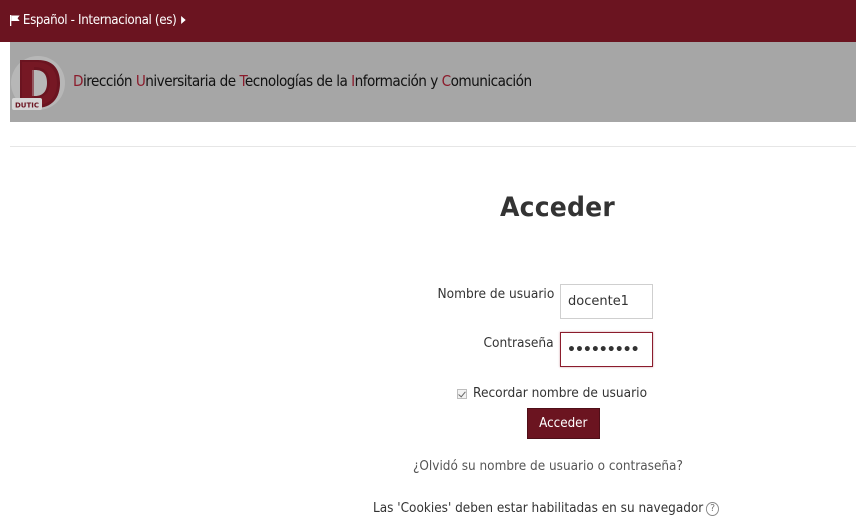 This screenshot has height=522, width=856. What do you see at coordinates (491, 81) in the screenshot?
I see `banner-title-segment: omunicación` at bounding box center [491, 81].